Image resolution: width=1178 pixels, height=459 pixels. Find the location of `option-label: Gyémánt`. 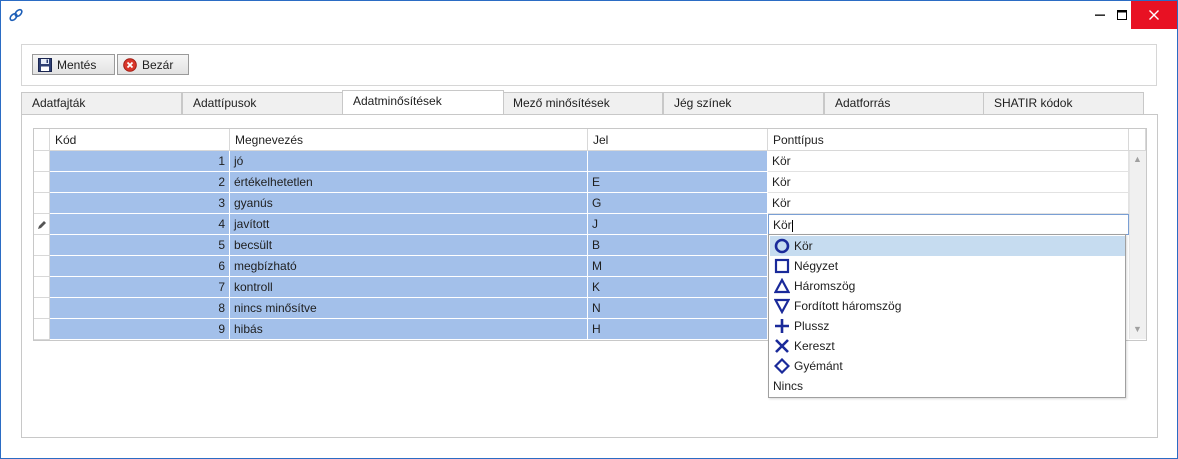

option-label: Gyémánt is located at coordinates (818, 366).